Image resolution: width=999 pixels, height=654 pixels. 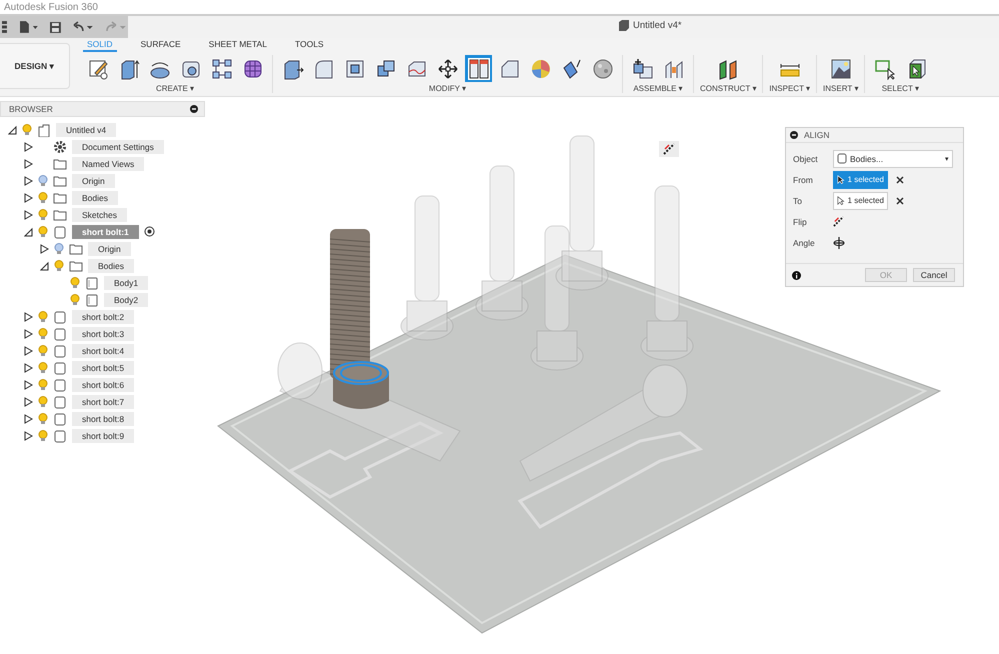 What do you see at coordinates (103, 351) in the screenshot?
I see `tree-item-label: short bolt:4` at bounding box center [103, 351].